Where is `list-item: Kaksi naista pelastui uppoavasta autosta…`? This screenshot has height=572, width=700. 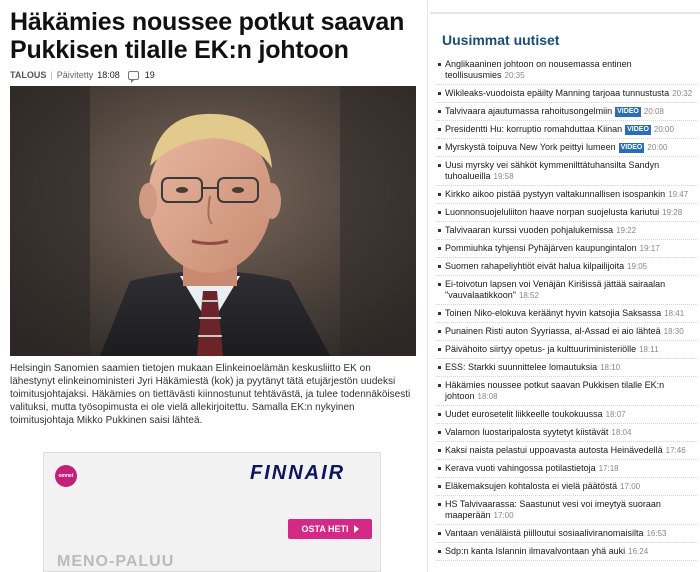
list-item: Kaksi naista pelastui uppoavasta autosta… is located at coordinates (567, 451).